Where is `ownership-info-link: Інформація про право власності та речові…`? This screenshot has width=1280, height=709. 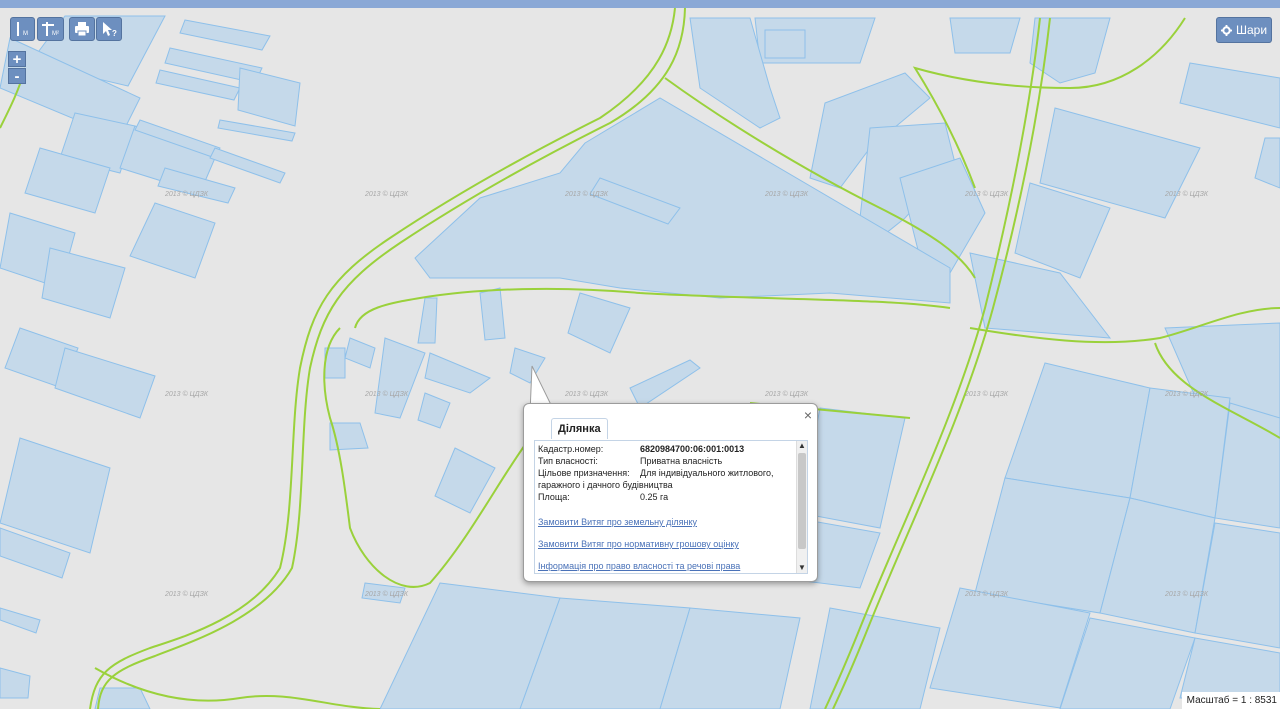 ownership-info-link: Інформація про право власності та речові… is located at coordinates (665, 566).